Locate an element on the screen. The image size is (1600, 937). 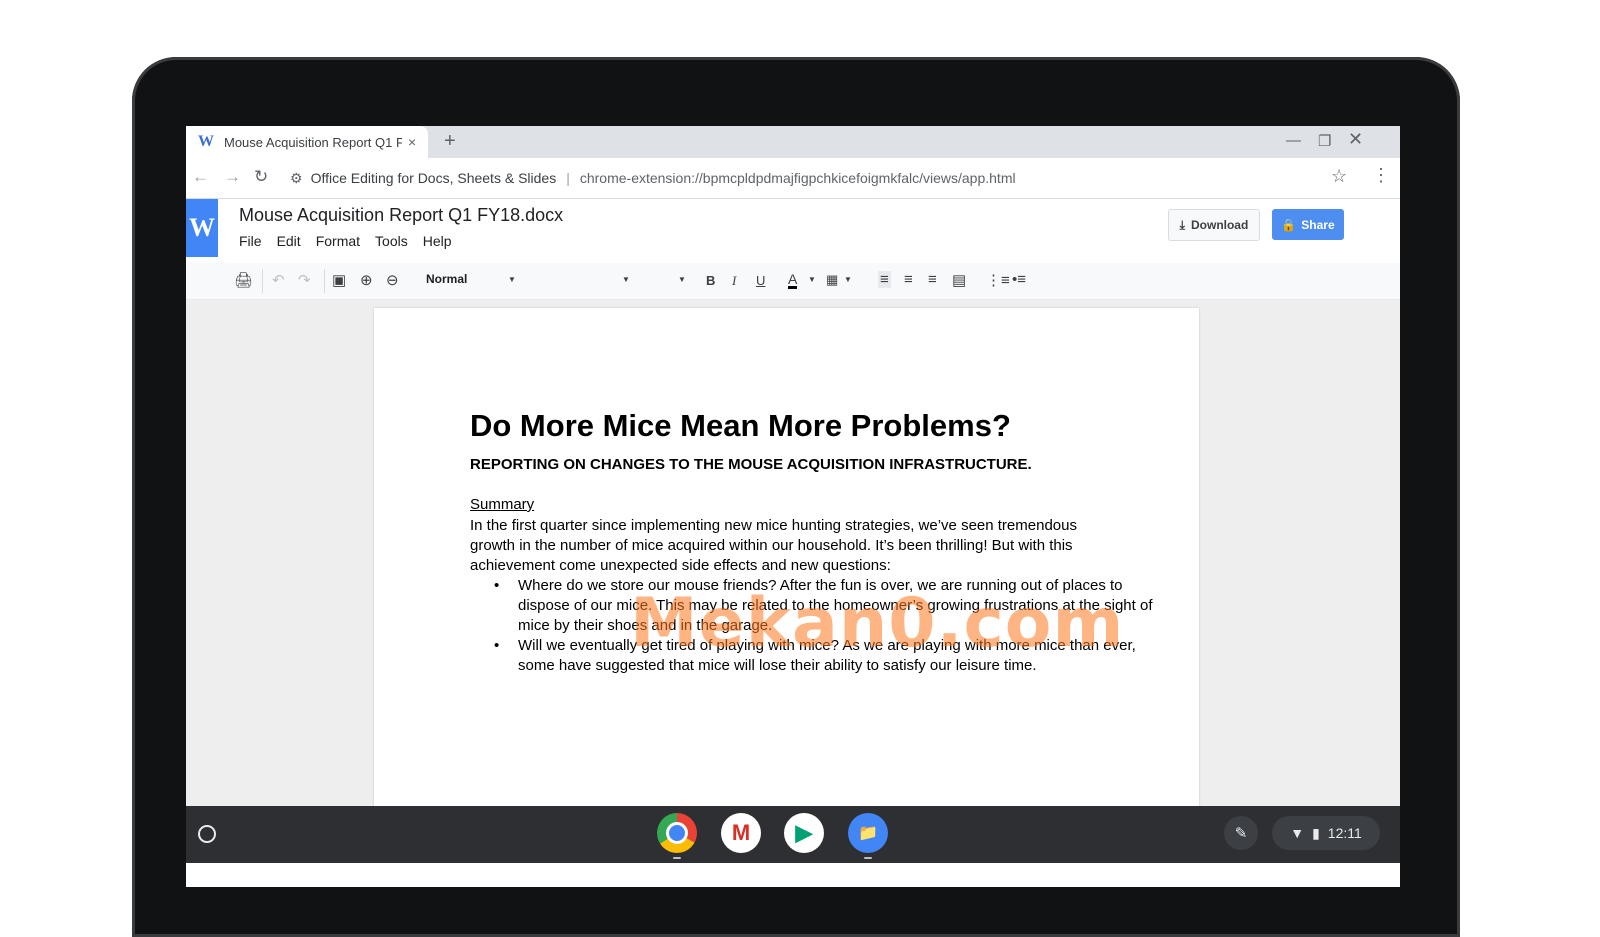
highlight-dropdown-icon: ▼ is located at coordinates (848, 279).